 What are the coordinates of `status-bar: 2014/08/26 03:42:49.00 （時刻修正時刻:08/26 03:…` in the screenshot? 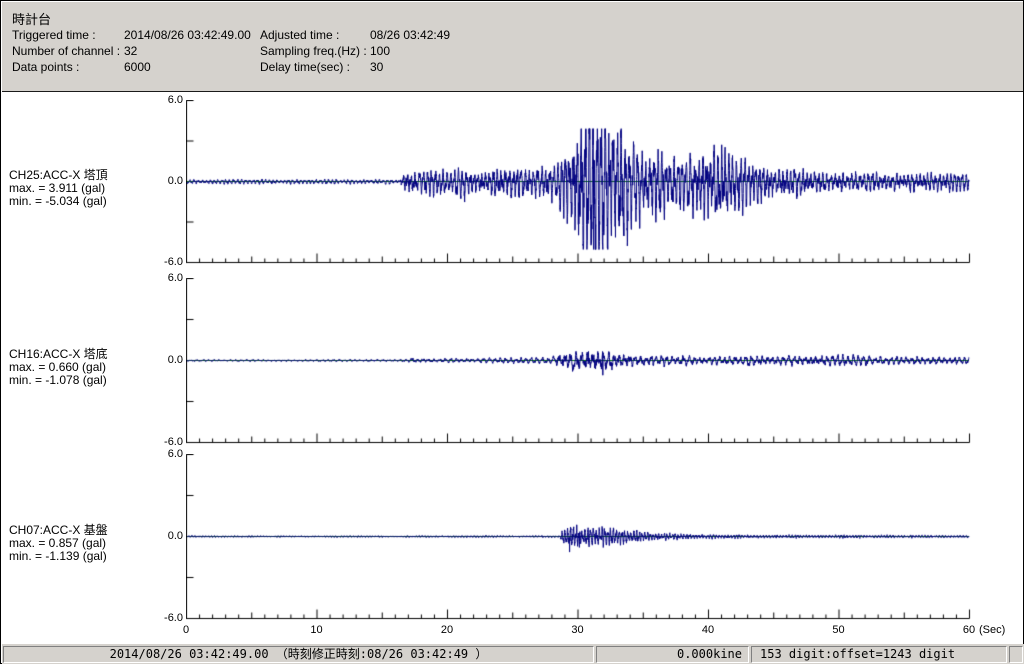 It's located at (513, 654).